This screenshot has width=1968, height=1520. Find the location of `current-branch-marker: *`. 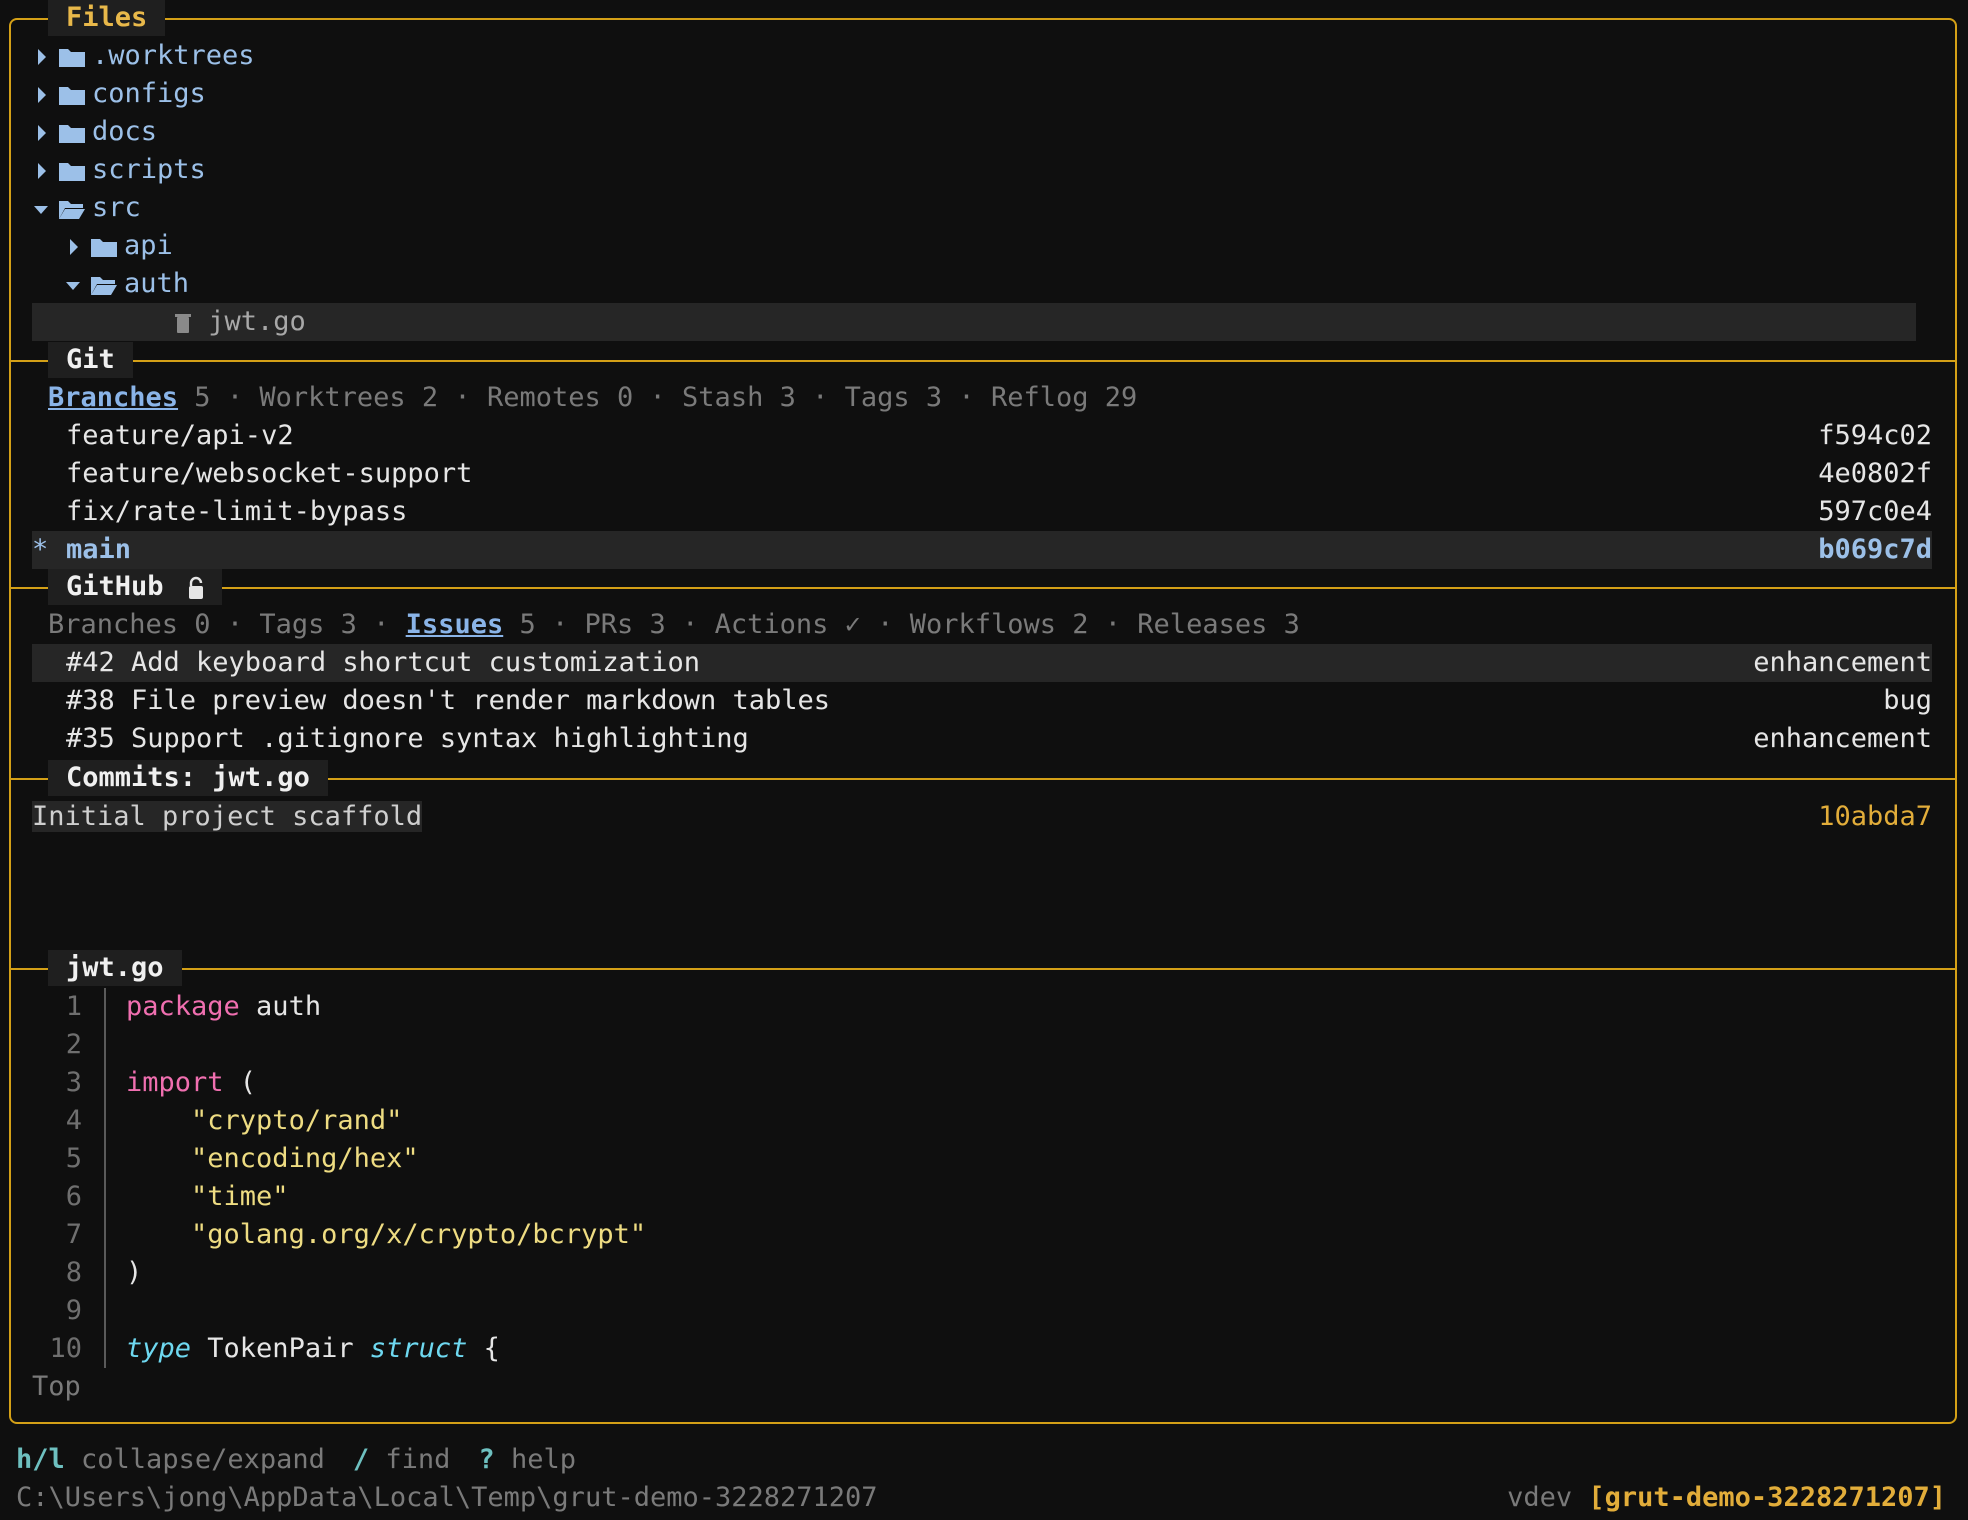

current-branch-marker: * is located at coordinates (40, 549).